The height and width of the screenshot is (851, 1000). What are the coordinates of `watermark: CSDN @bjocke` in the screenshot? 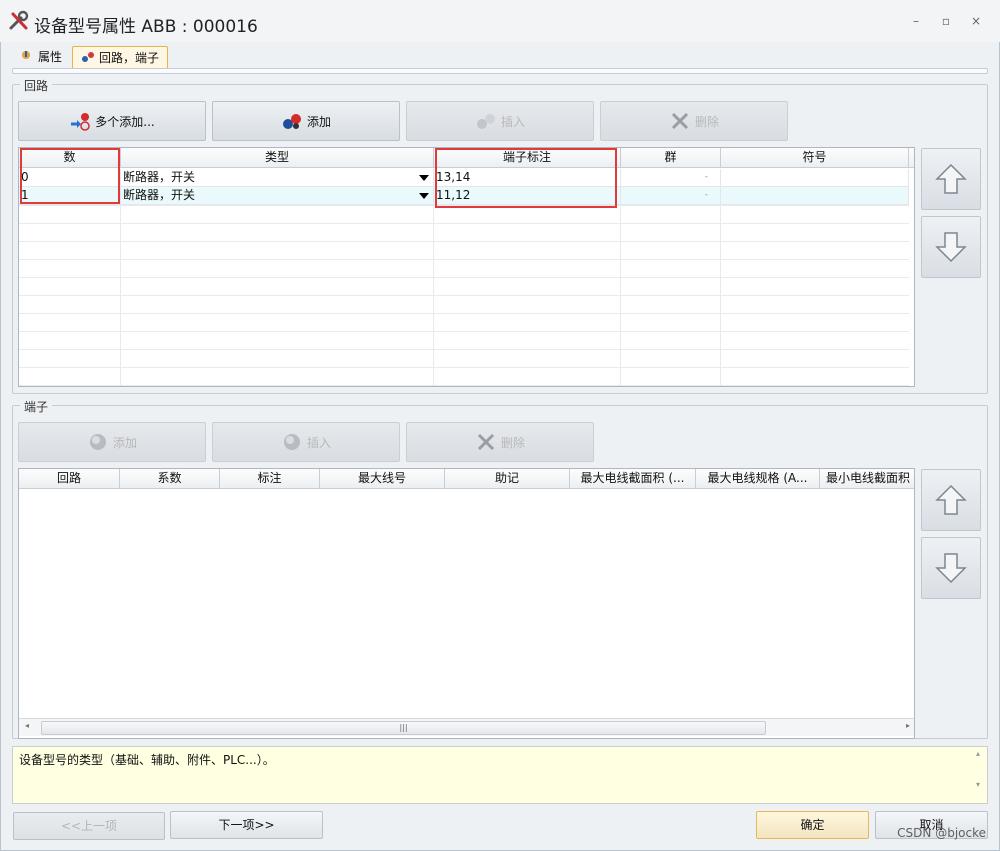 It's located at (941, 833).